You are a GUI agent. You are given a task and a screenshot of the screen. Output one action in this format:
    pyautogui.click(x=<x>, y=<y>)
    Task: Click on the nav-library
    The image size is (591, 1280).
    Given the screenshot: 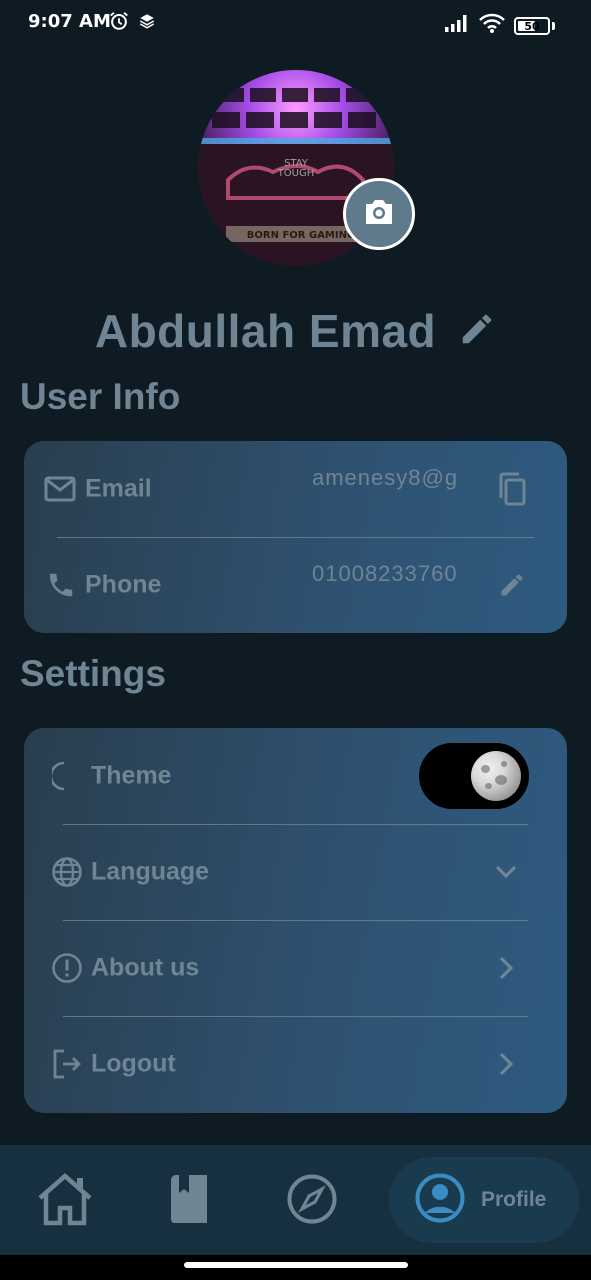 What is the action you would take?
    pyautogui.click(x=188, y=1201)
    